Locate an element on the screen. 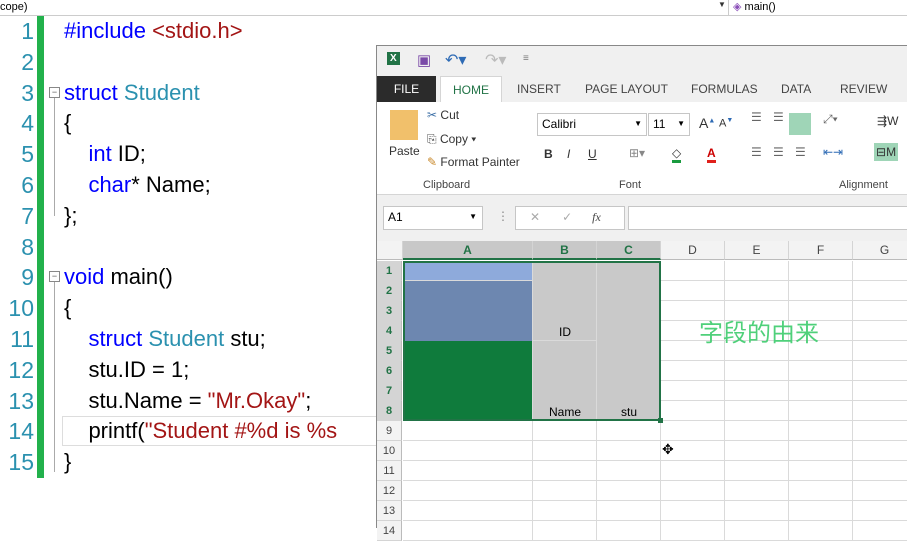 Image resolution: width=907 pixels, height=541 pixels. increase-font-icon: A▲ is located at coordinates (707, 123).